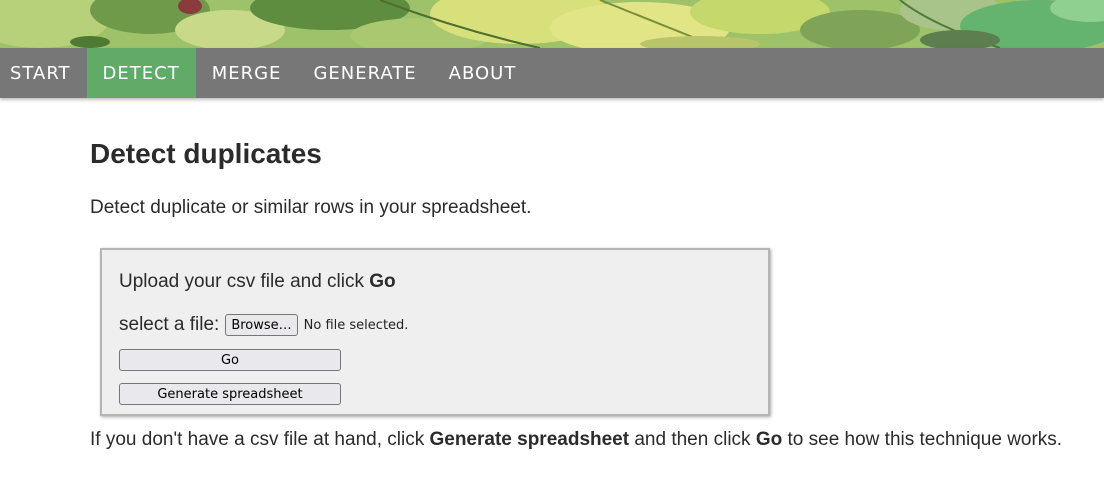 This screenshot has height=481, width=1104. I want to click on help-note-text-2: and then click, so click(692, 439).